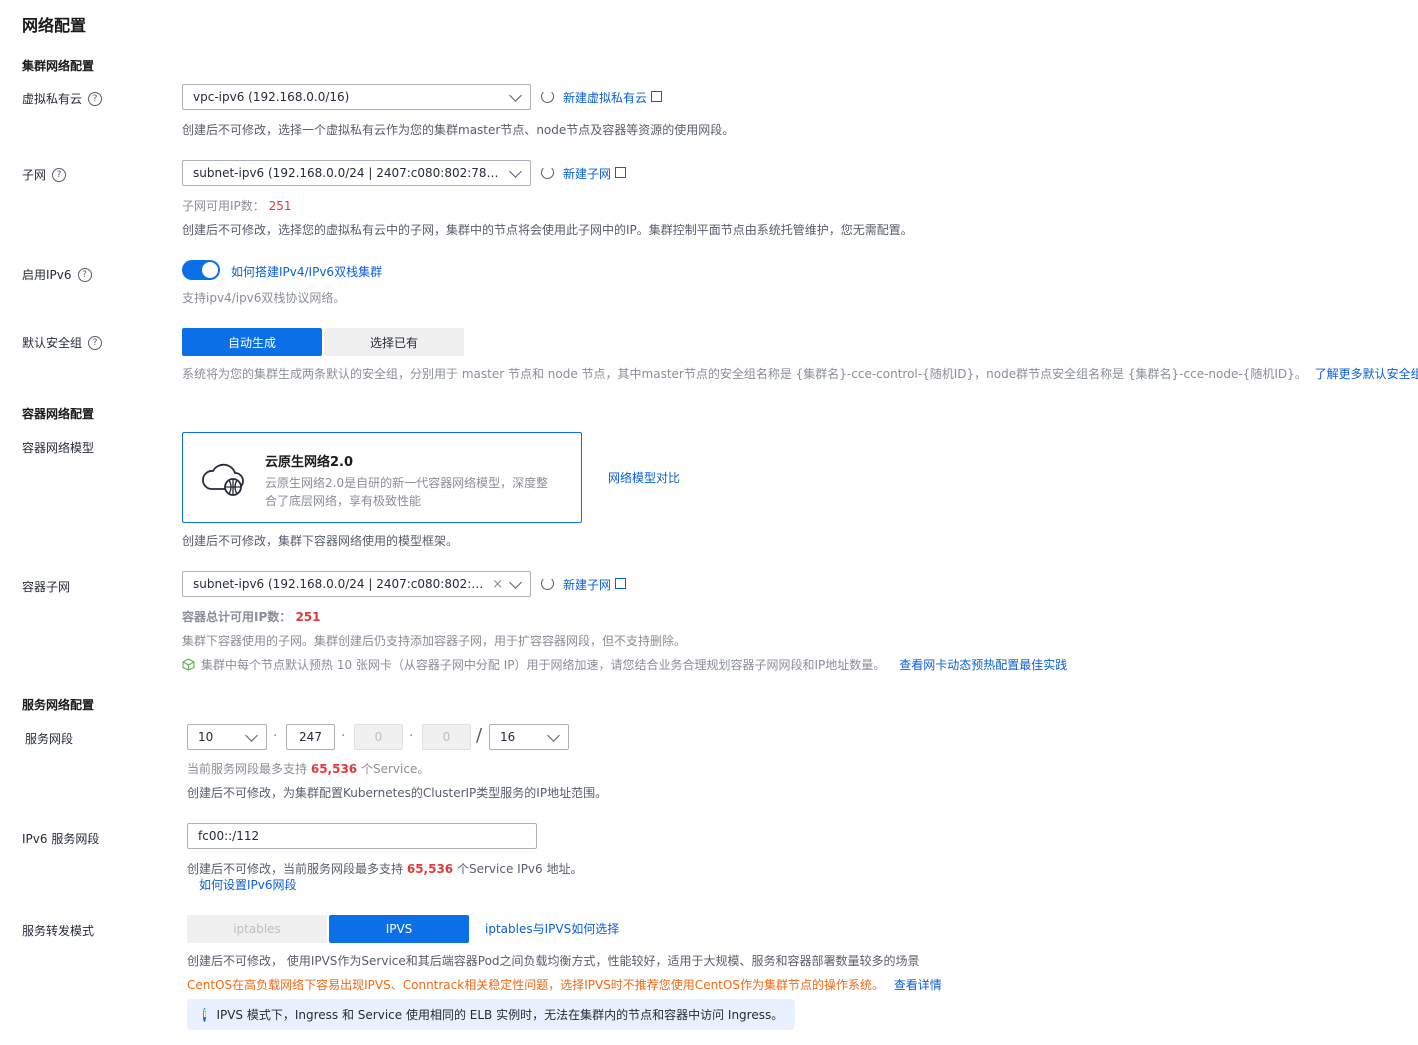 This screenshot has width=1418, height=1045. Describe the element at coordinates (223, 479) in the screenshot. I see `cloud-network-icon` at that location.